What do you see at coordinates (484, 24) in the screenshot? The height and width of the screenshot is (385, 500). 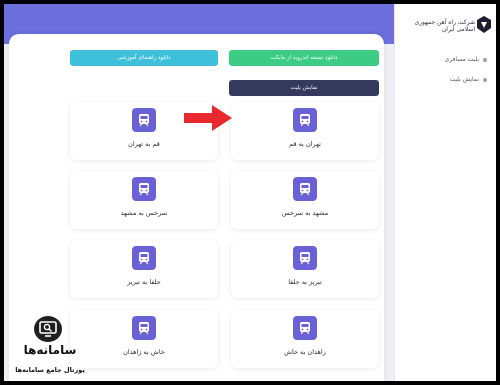 I see `railway-emblem-icon` at bounding box center [484, 24].